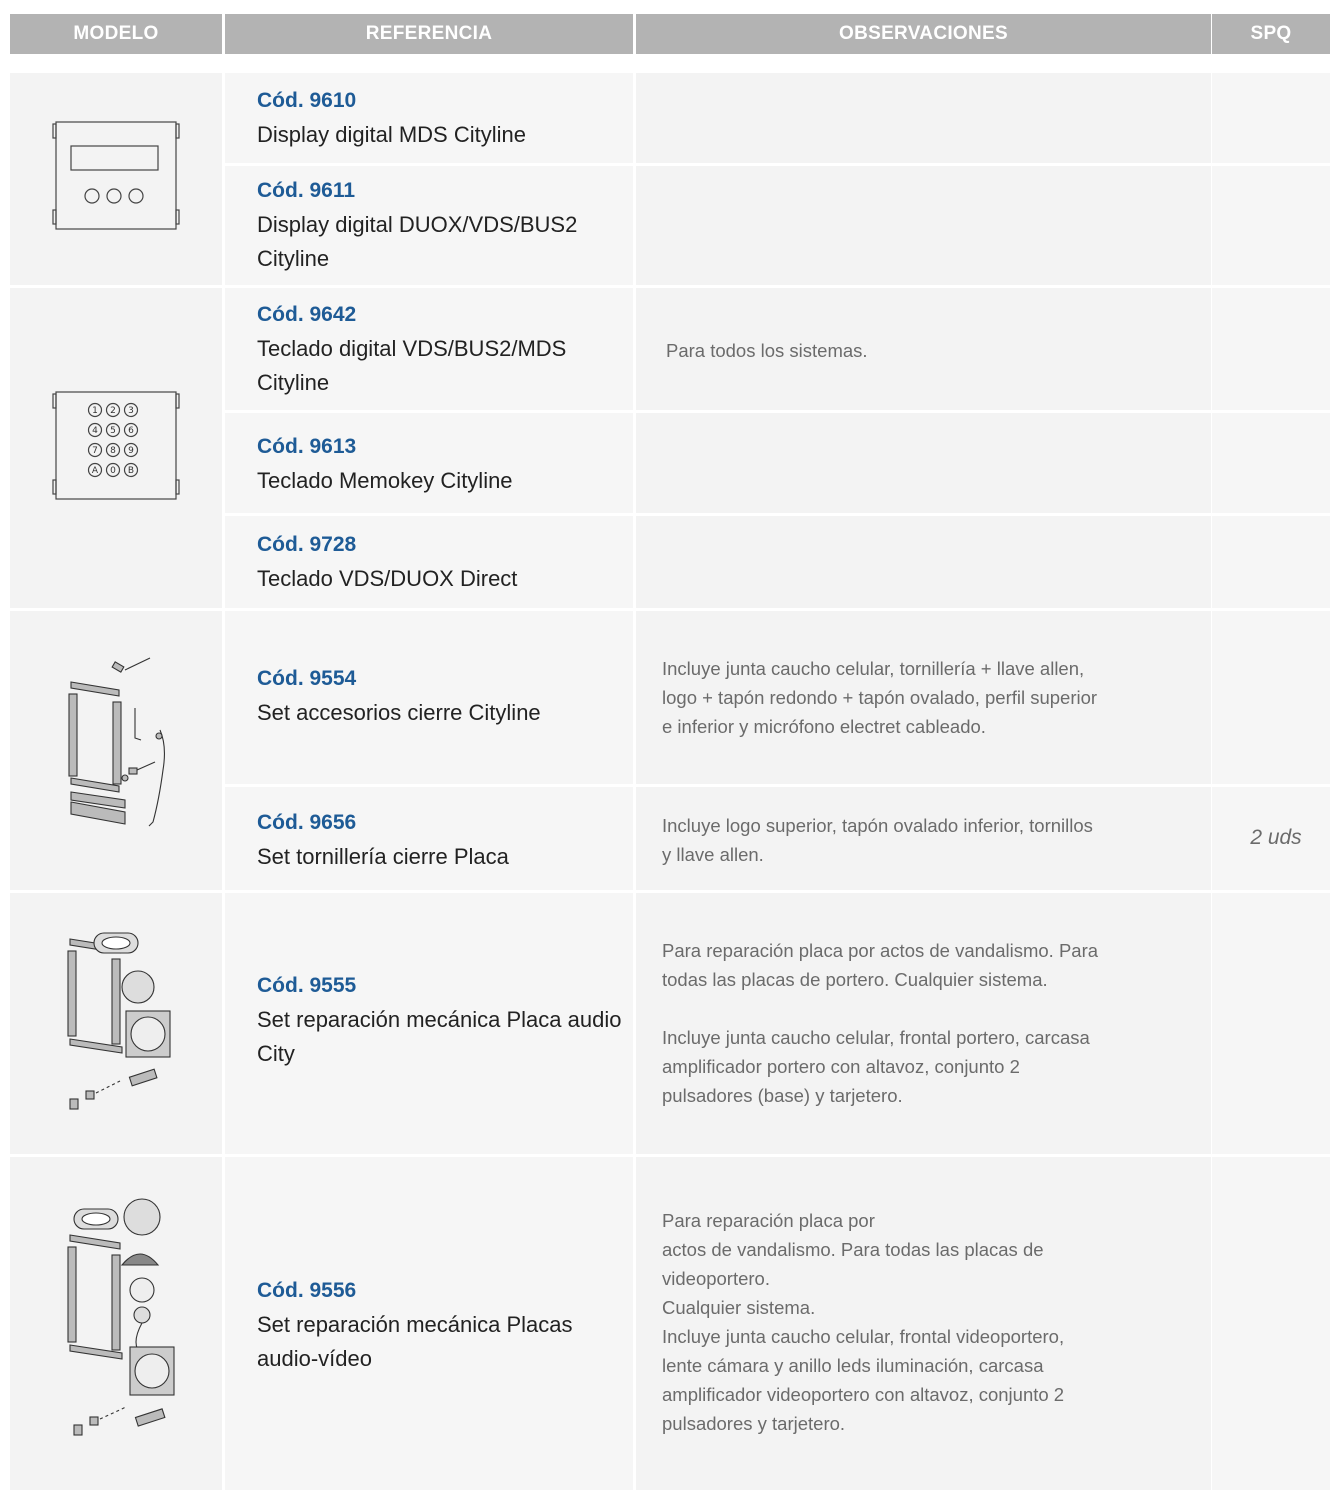 The height and width of the screenshot is (1490, 1330). What do you see at coordinates (131, 411) in the screenshot?
I see `key-3: 3` at bounding box center [131, 411].